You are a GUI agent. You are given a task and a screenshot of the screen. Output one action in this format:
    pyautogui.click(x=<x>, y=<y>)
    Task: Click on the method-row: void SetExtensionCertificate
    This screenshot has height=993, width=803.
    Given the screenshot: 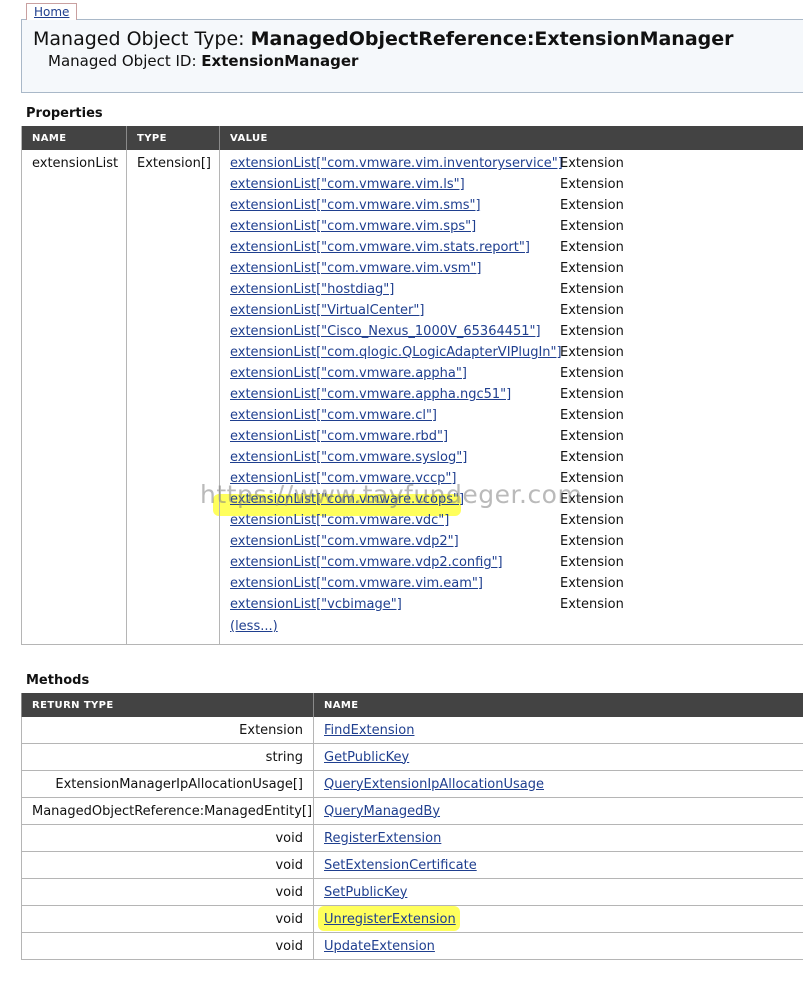 What is the action you would take?
    pyautogui.click(x=412, y=865)
    